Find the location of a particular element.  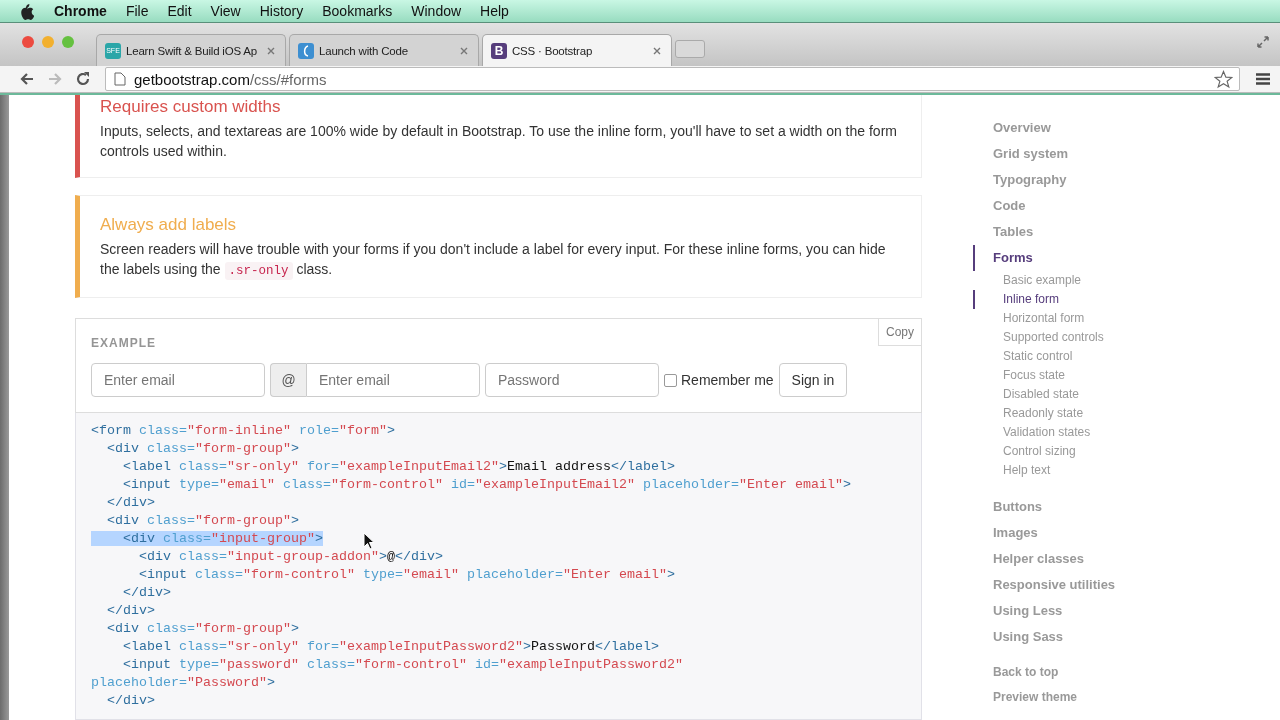

sidebar-link: Preview theme is located at coordinates (1025, 697).